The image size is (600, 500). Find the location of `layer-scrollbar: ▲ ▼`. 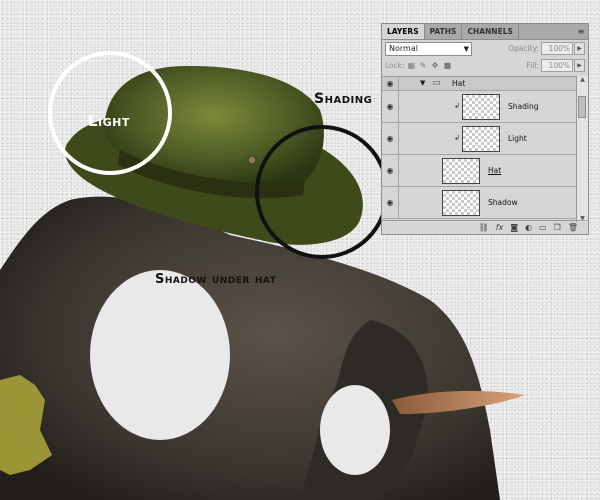

layer-scrollbar: ▲ ▼ is located at coordinates (582, 149).